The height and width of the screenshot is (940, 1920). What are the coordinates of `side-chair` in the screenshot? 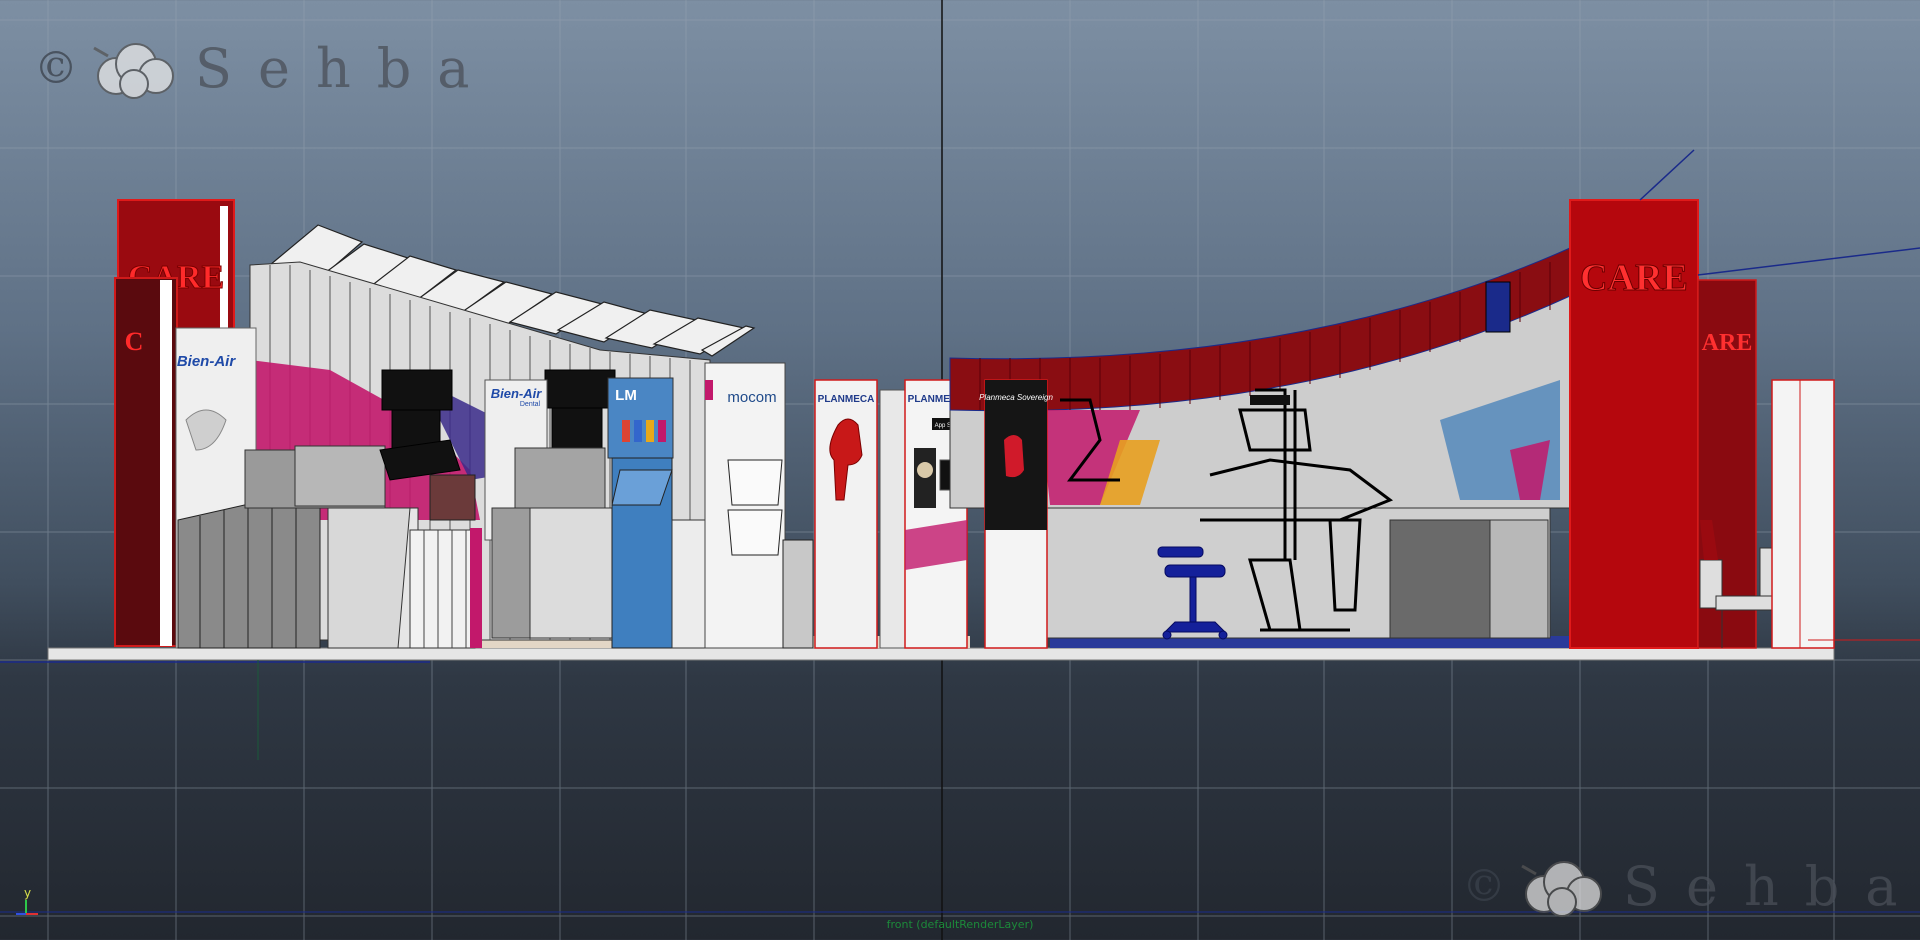 It's located at (798, 594).